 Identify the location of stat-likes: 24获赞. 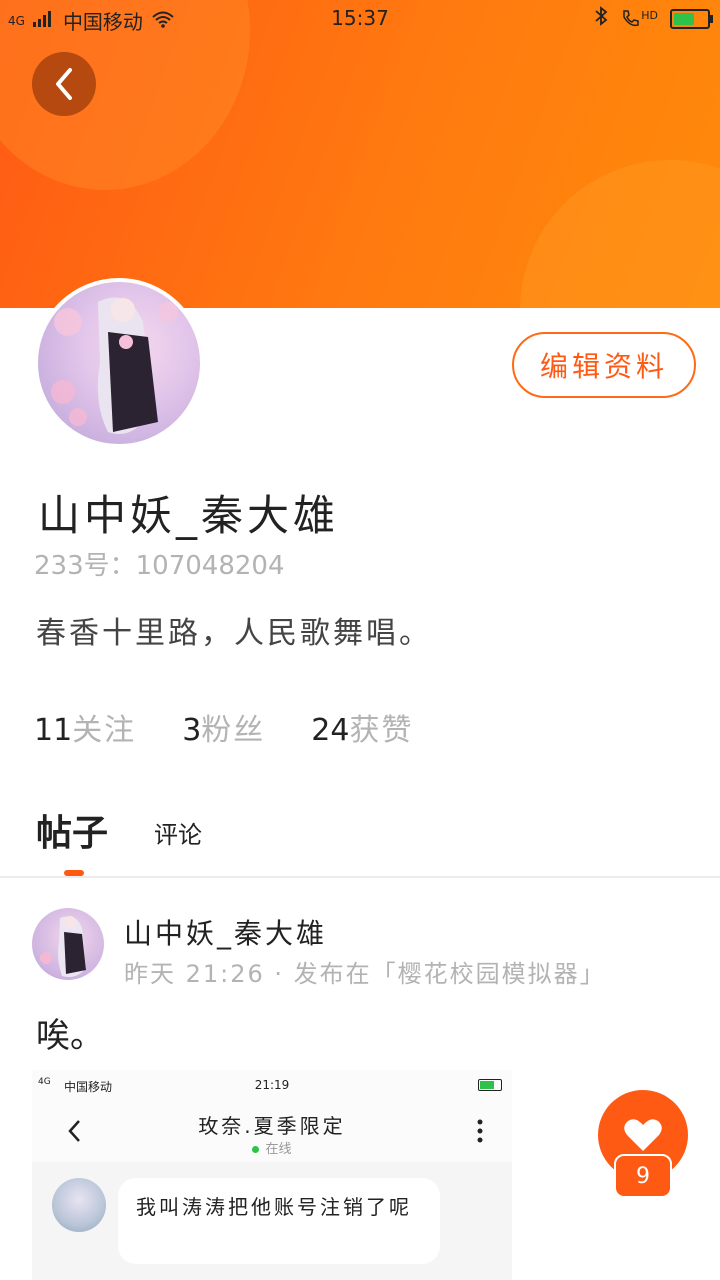
(362, 727).